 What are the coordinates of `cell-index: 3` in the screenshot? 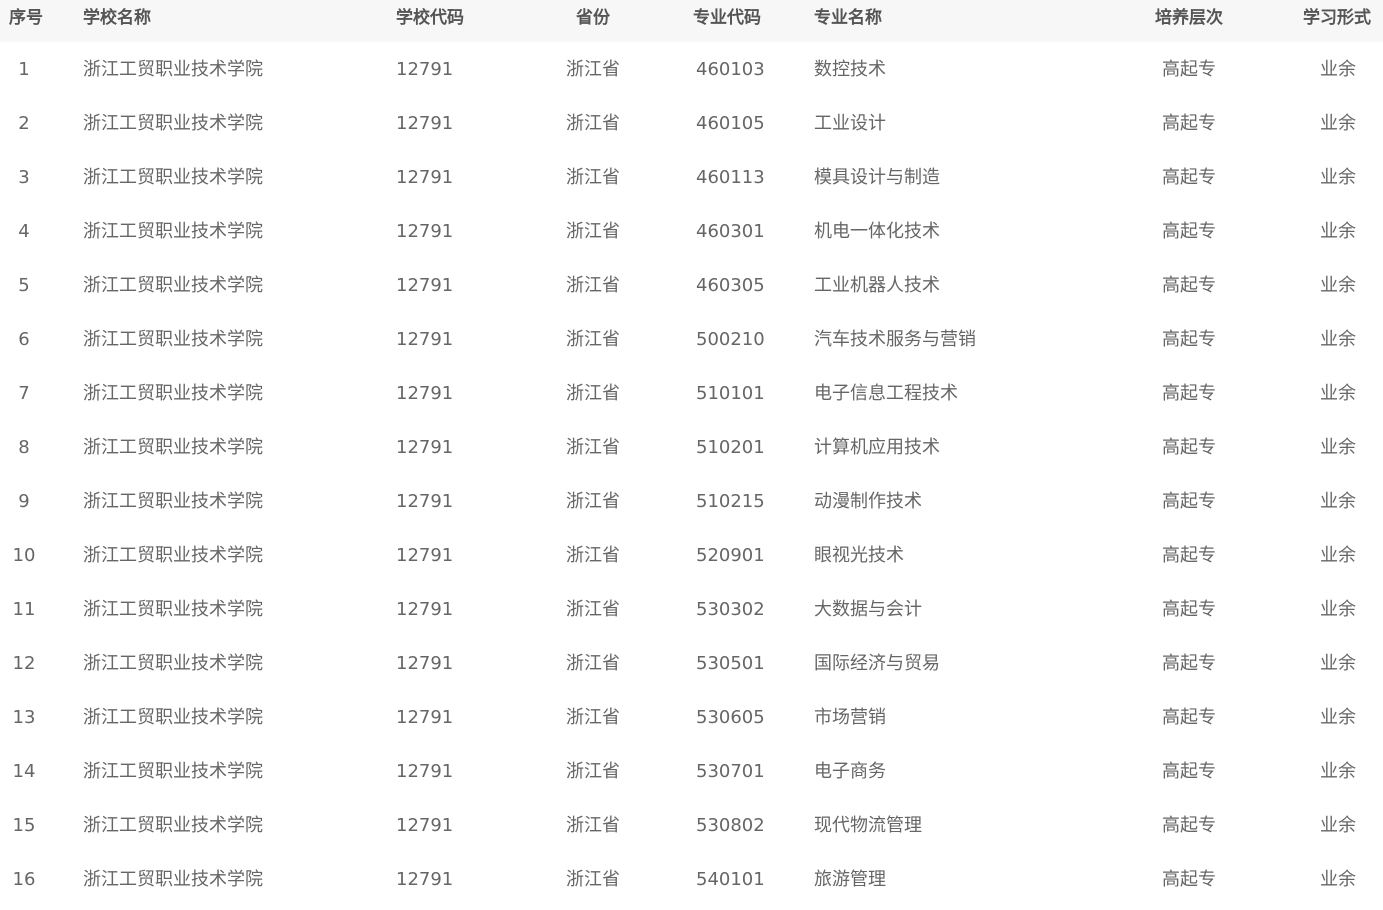 It's located at (24, 177).